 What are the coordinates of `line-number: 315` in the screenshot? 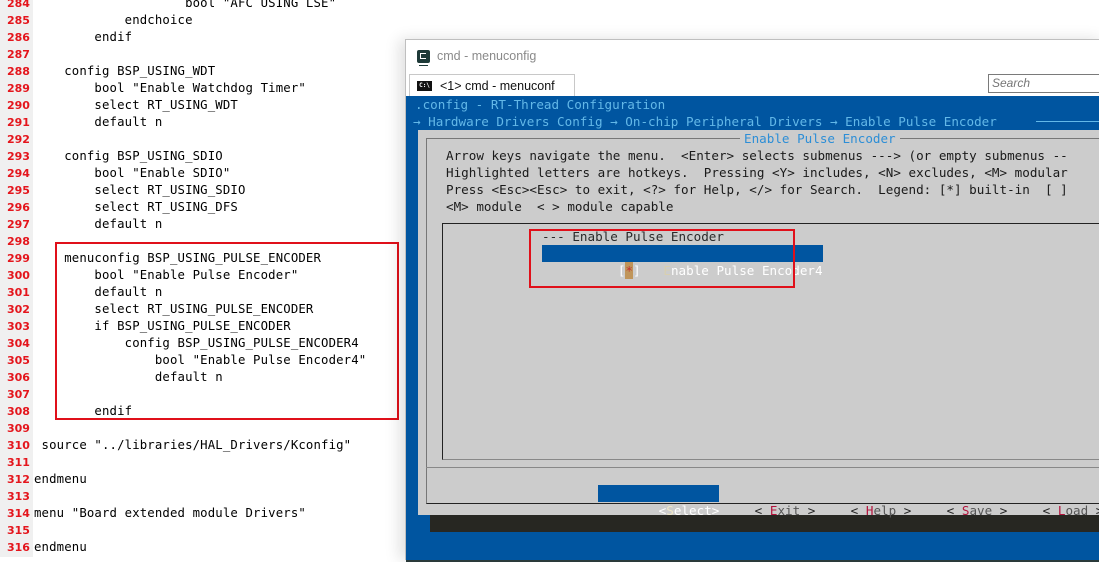 It's located at (18, 530).